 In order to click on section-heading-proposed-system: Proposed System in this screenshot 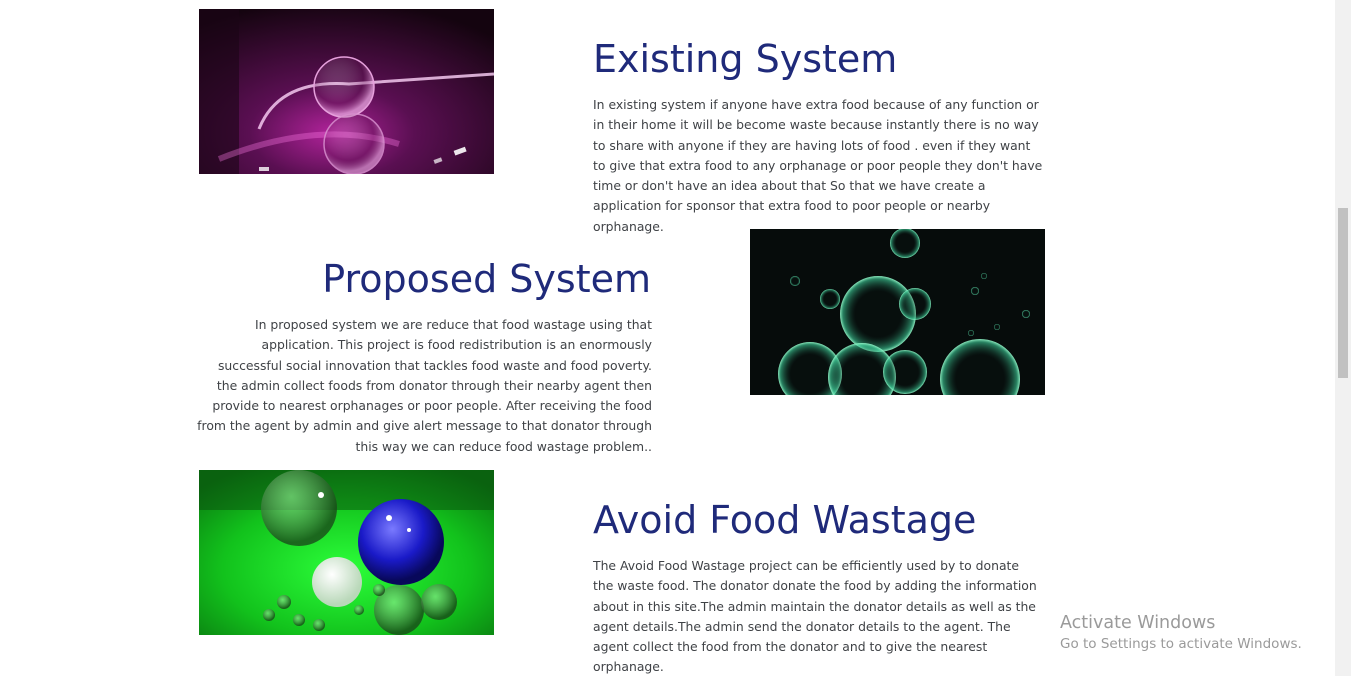, I will do `click(486, 279)`.